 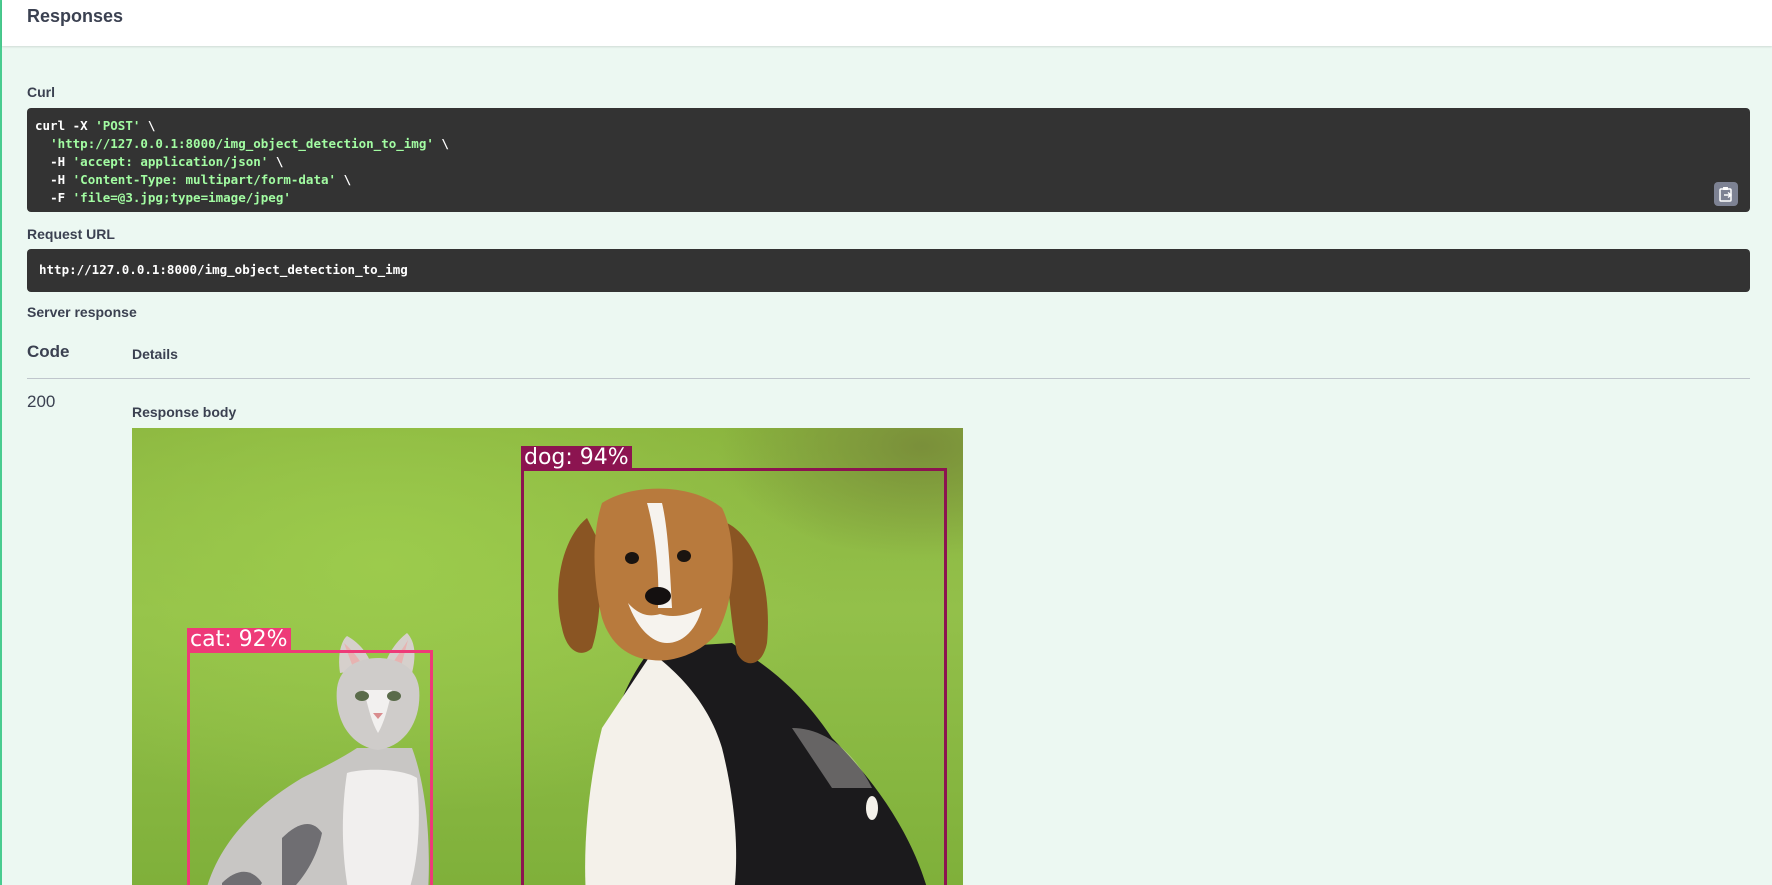 What do you see at coordinates (71, 234) in the screenshot?
I see `request-url-label: Request URL` at bounding box center [71, 234].